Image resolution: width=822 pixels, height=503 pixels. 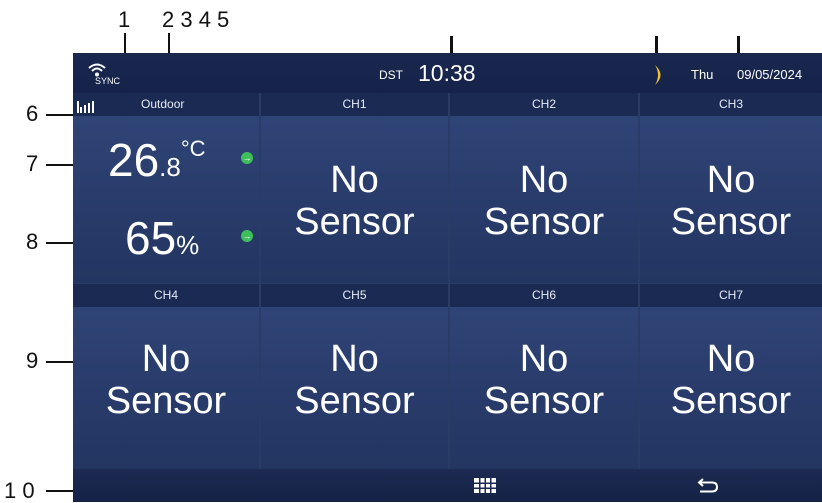 I want to click on callout-2-3-4-5: 2 3 4 5, so click(x=196, y=19).